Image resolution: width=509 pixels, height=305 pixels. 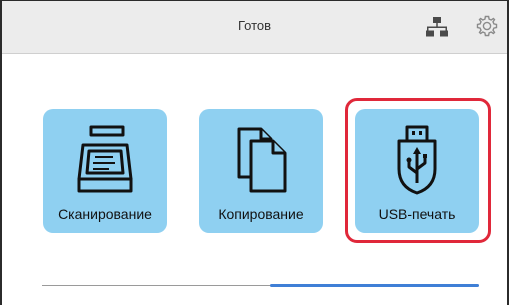 I want to click on scan-tile: Сканирование, so click(x=105, y=171).